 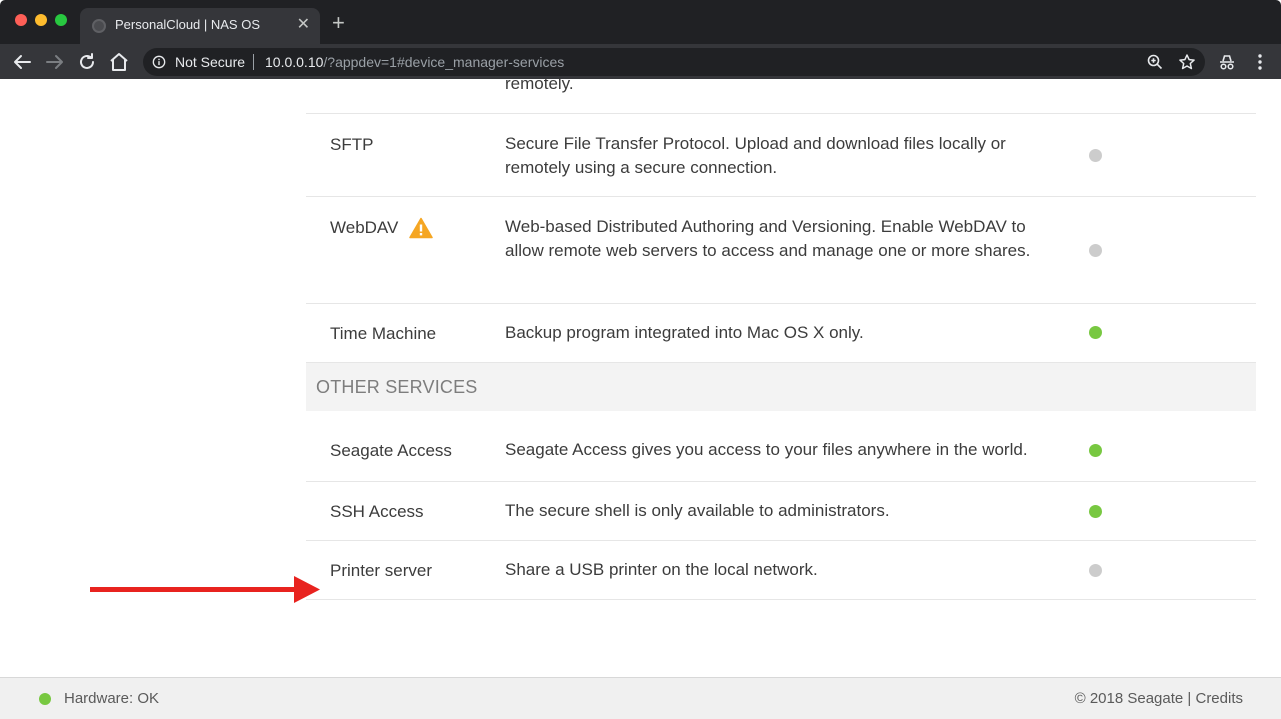 What do you see at coordinates (781, 387) in the screenshot?
I see `section-header: OTHER SERVICES` at bounding box center [781, 387].